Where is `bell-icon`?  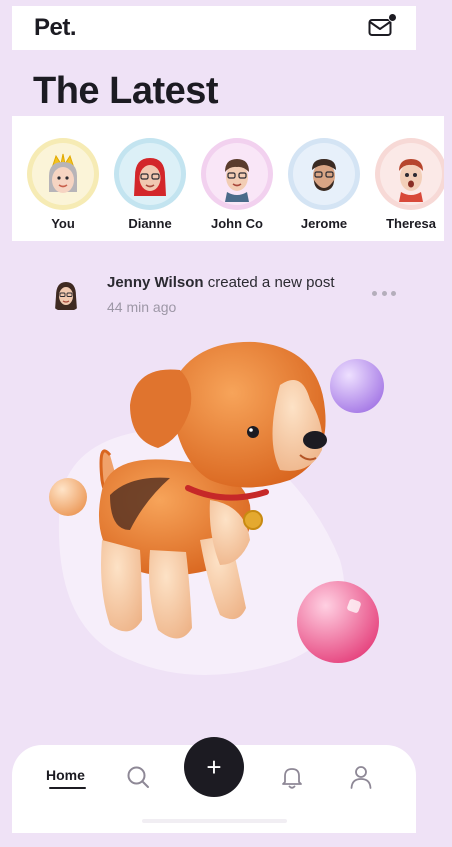
bell-icon is located at coordinates (292, 778).